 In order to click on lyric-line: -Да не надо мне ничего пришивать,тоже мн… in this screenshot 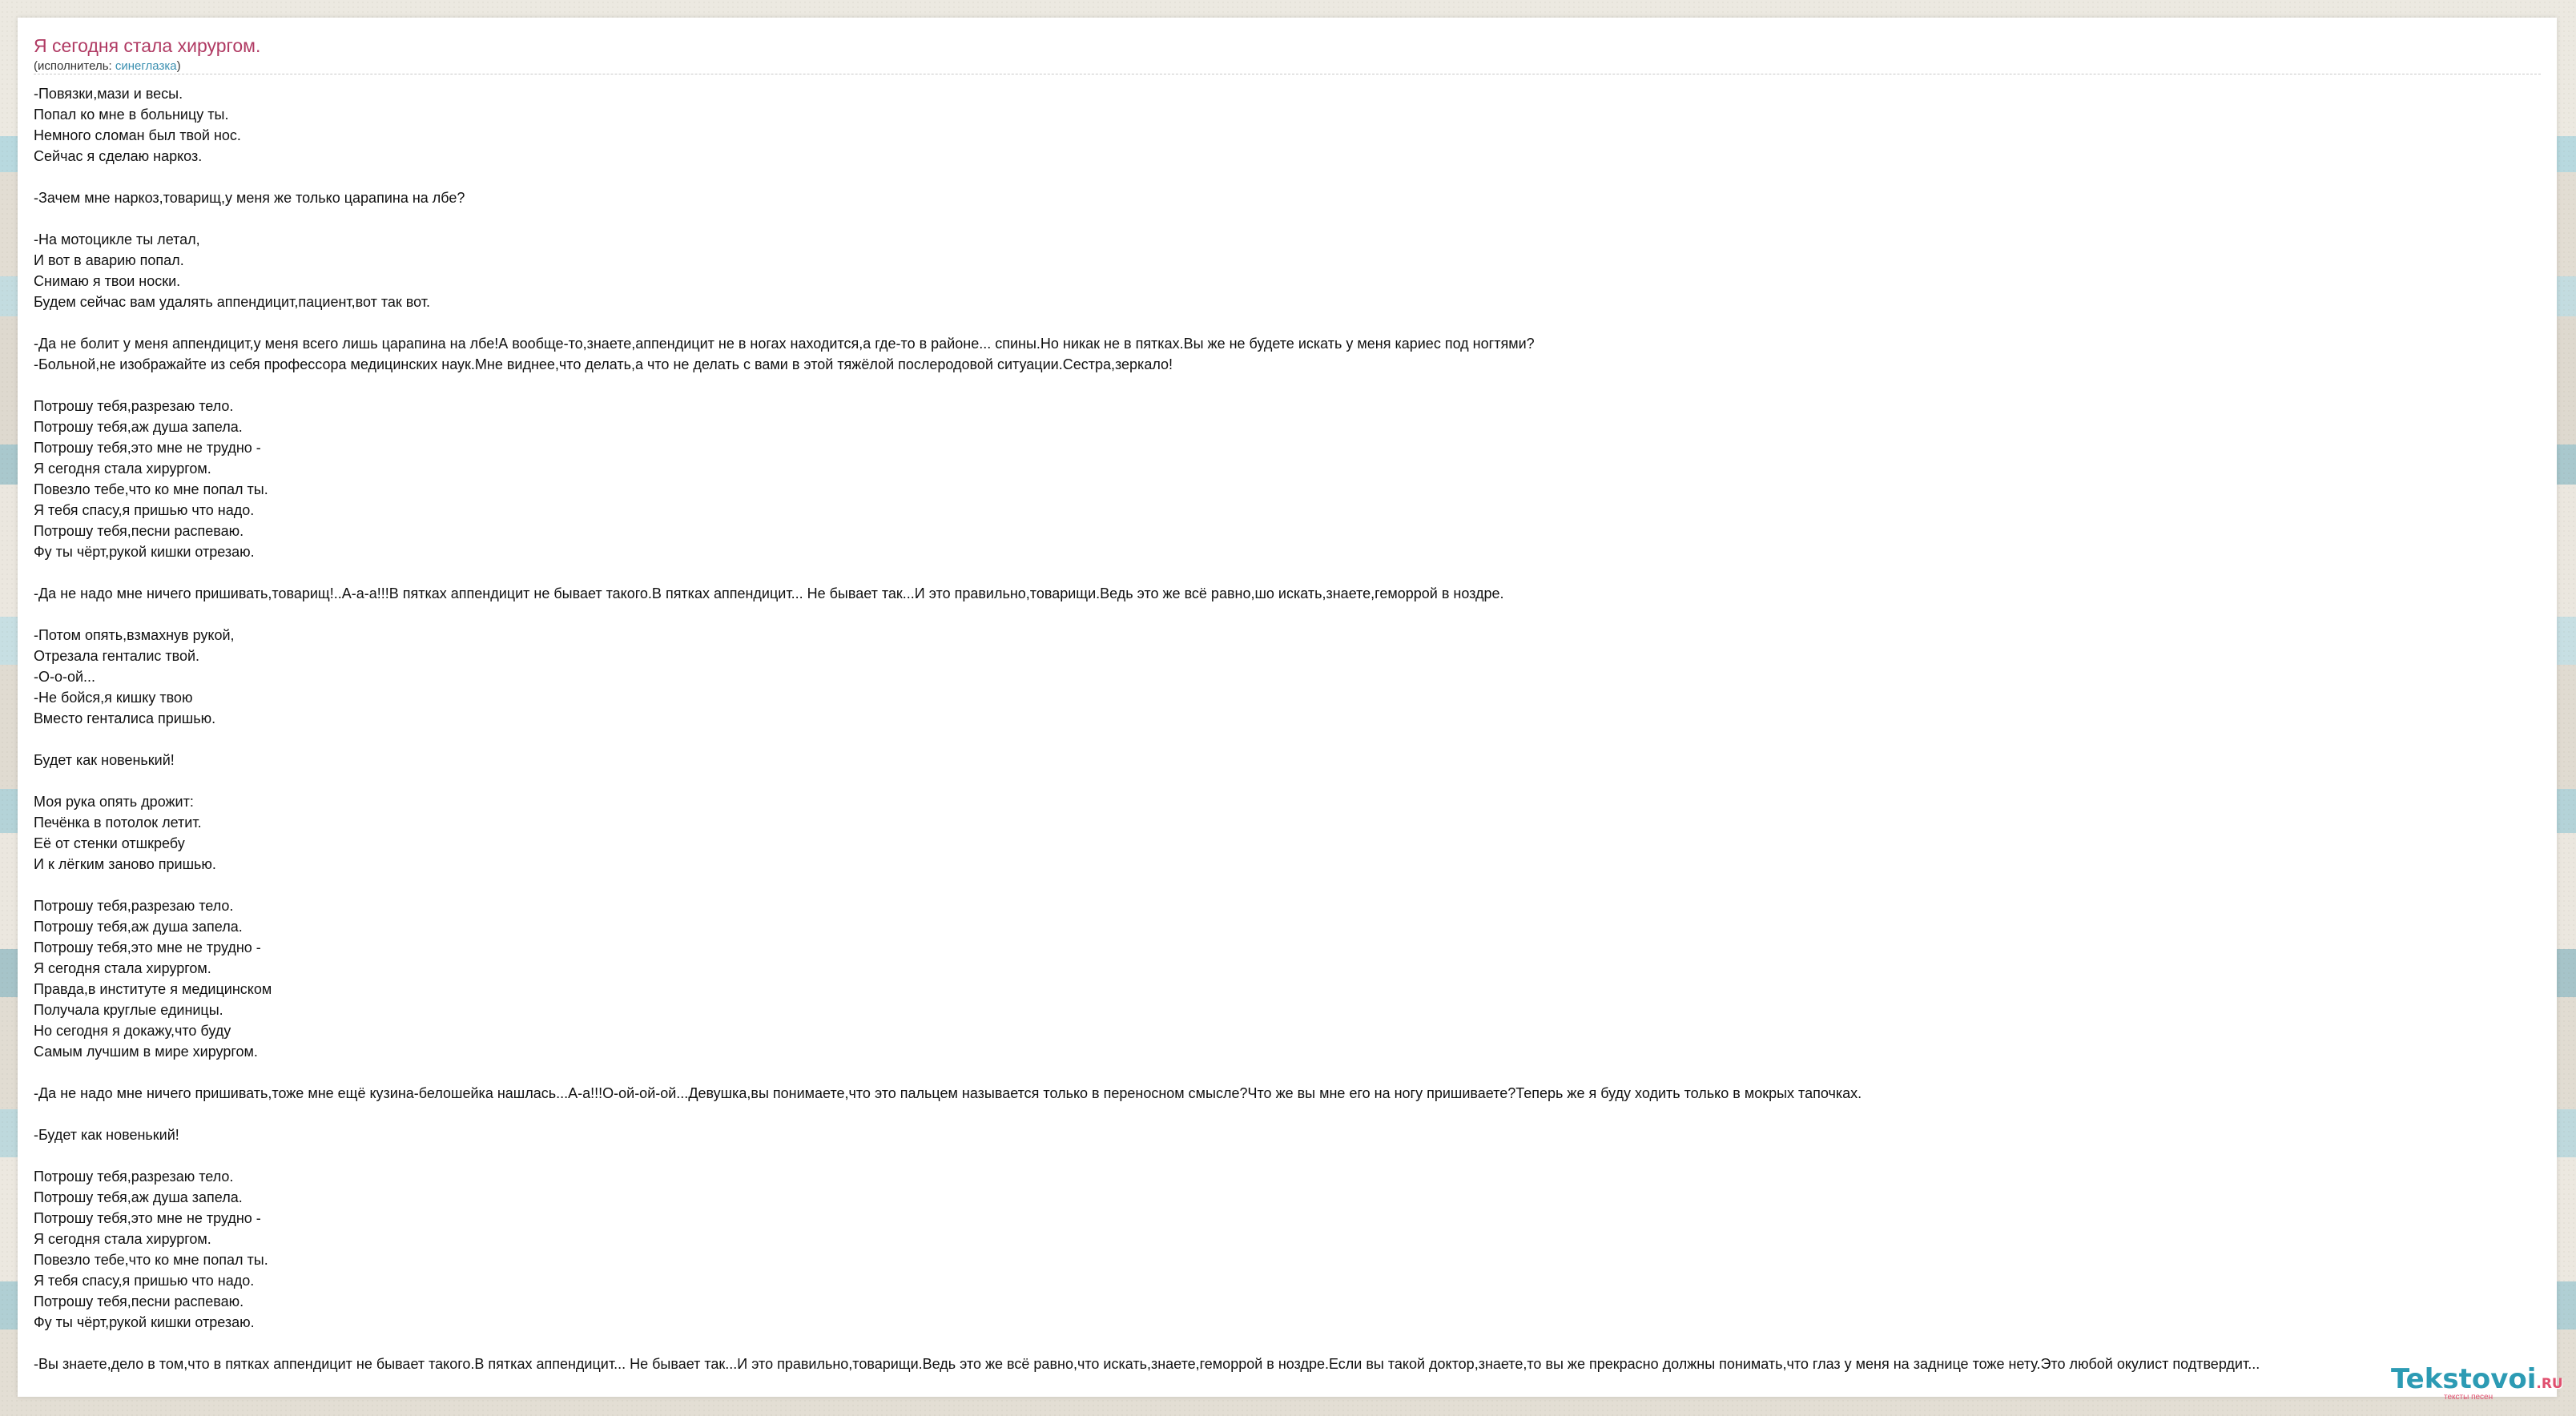, I will do `click(948, 1093)`.